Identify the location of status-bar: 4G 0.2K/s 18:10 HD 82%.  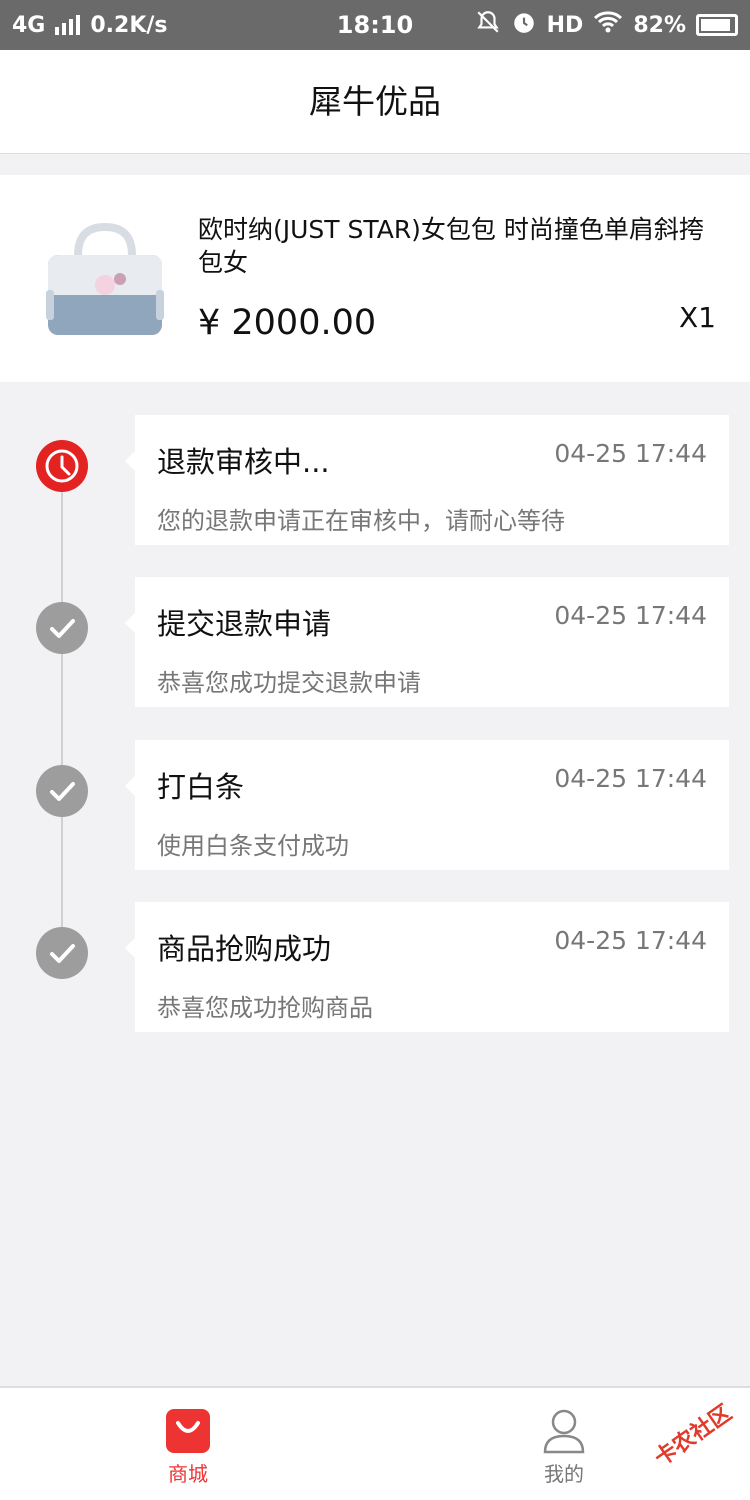
(375, 25).